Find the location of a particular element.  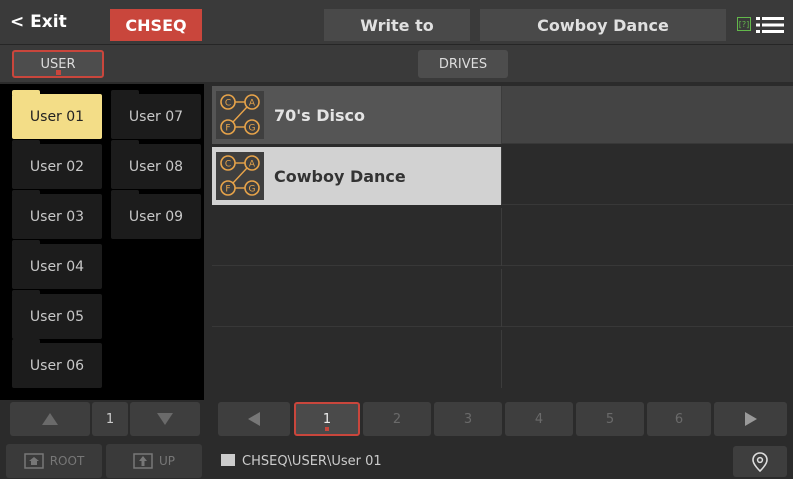

location-pin-icon is located at coordinates (760, 461).